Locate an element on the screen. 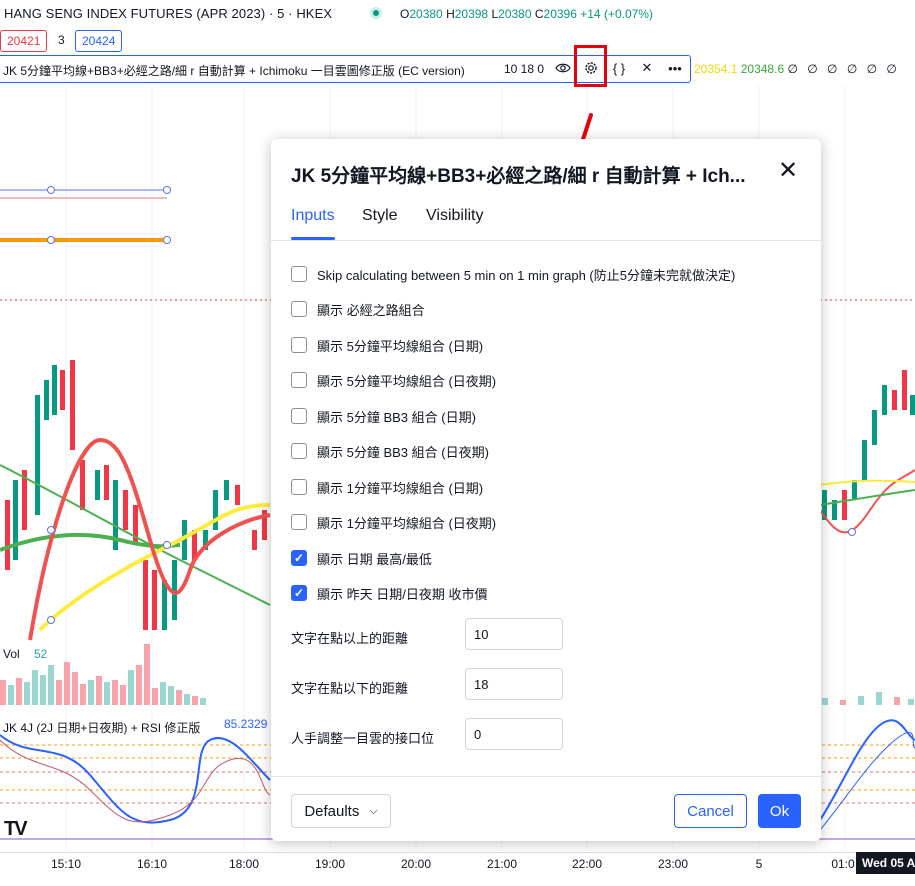 This screenshot has width=915, height=886. sell-button: 20421 is located at coordinates (24, 41).